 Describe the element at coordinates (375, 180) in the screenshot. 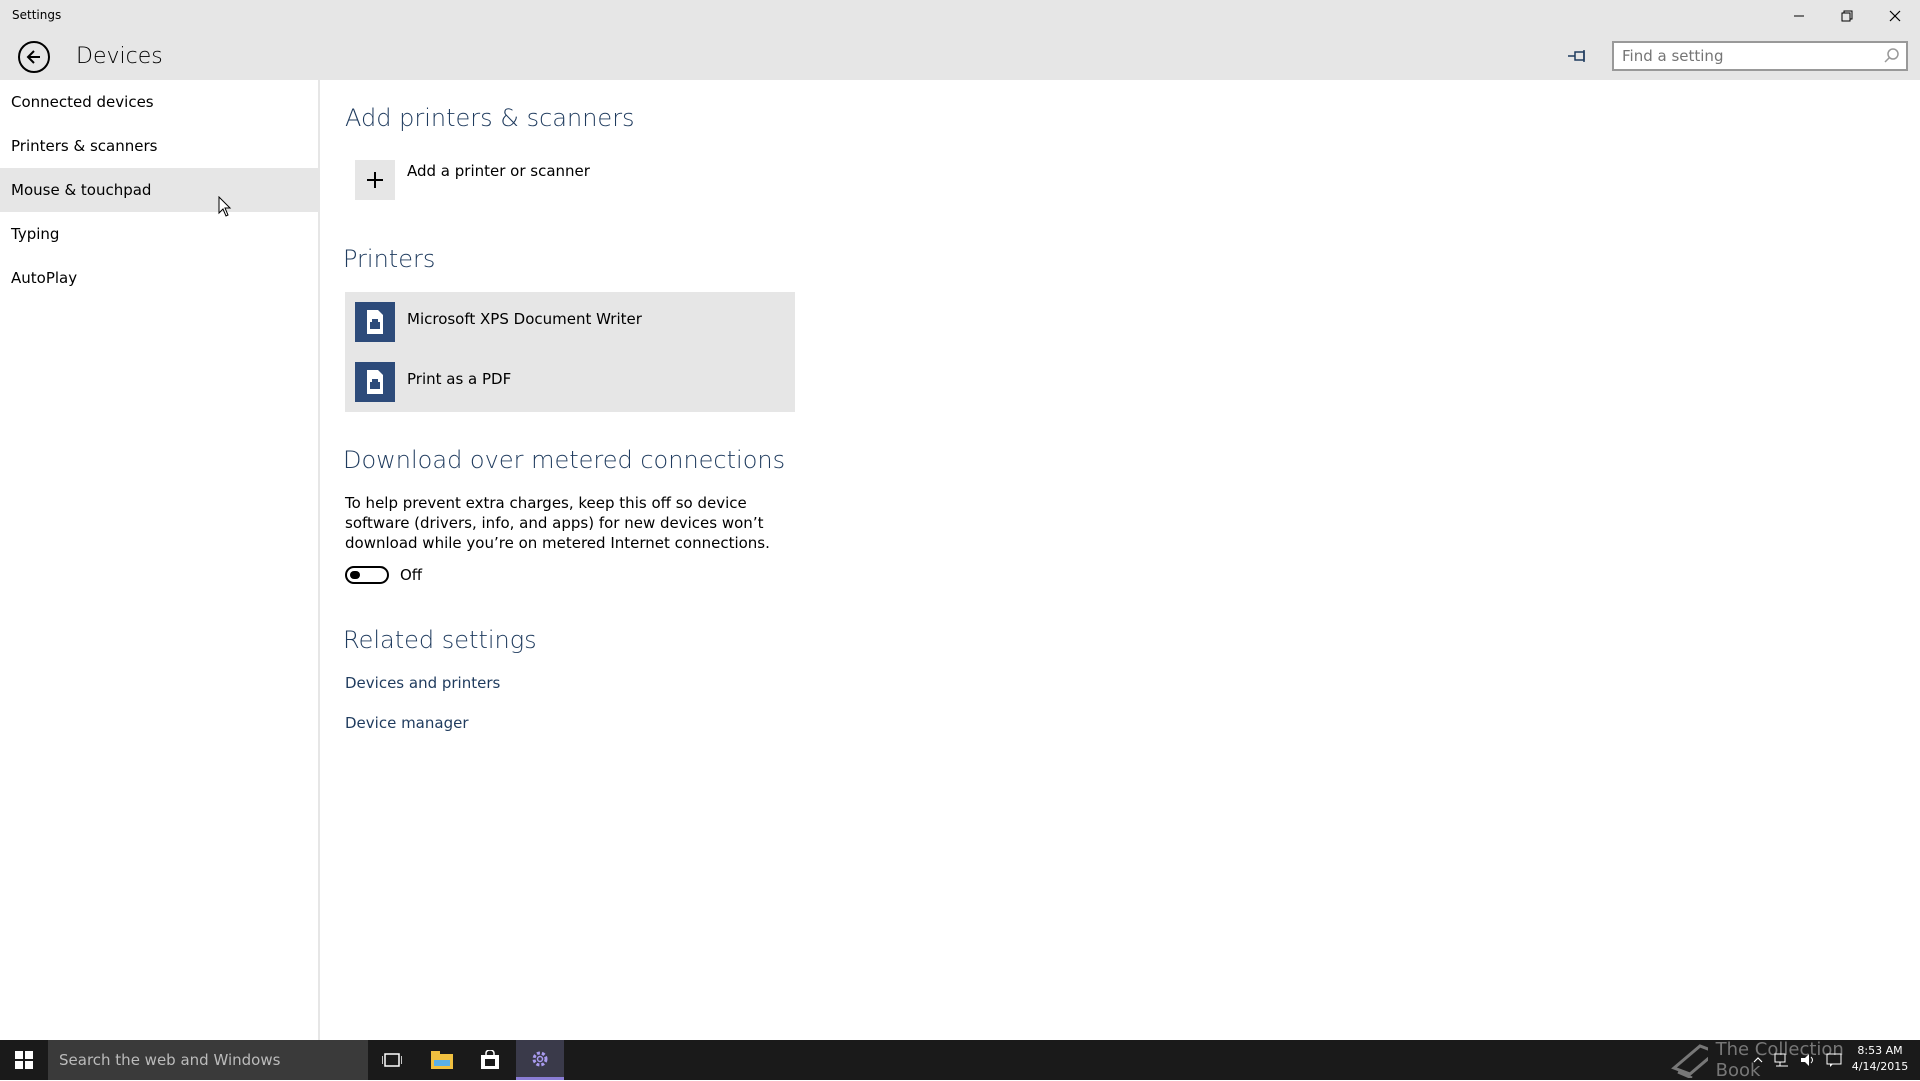

I see `plus-icon` at that location.